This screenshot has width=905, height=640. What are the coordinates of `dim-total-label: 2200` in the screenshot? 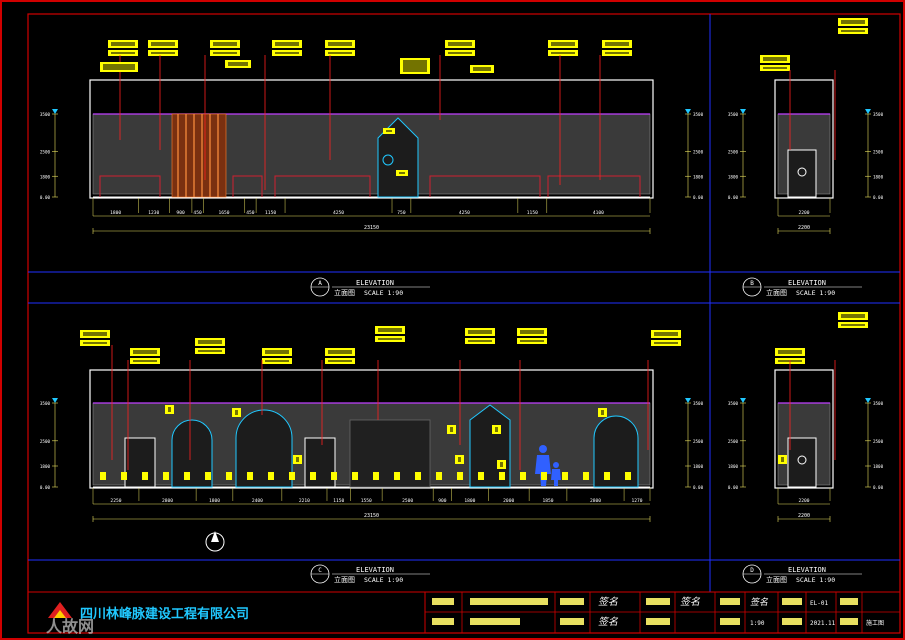 It's located at (804, 516).